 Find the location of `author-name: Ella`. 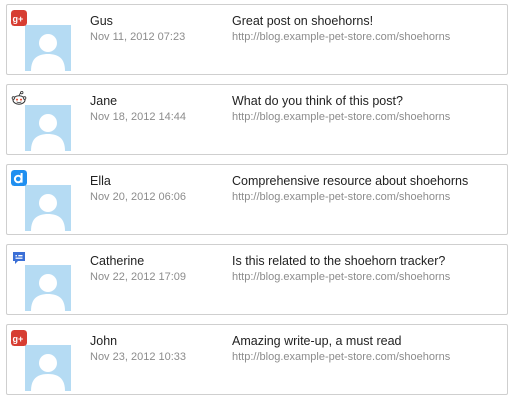

author-name: Ella is located at coordinates (100, 181).